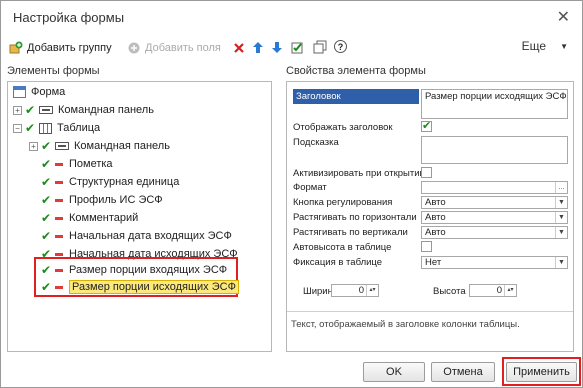 The height and width of the screenshot is (388, 583). I want to click on fixation-value: Нет, so click(433, 262).